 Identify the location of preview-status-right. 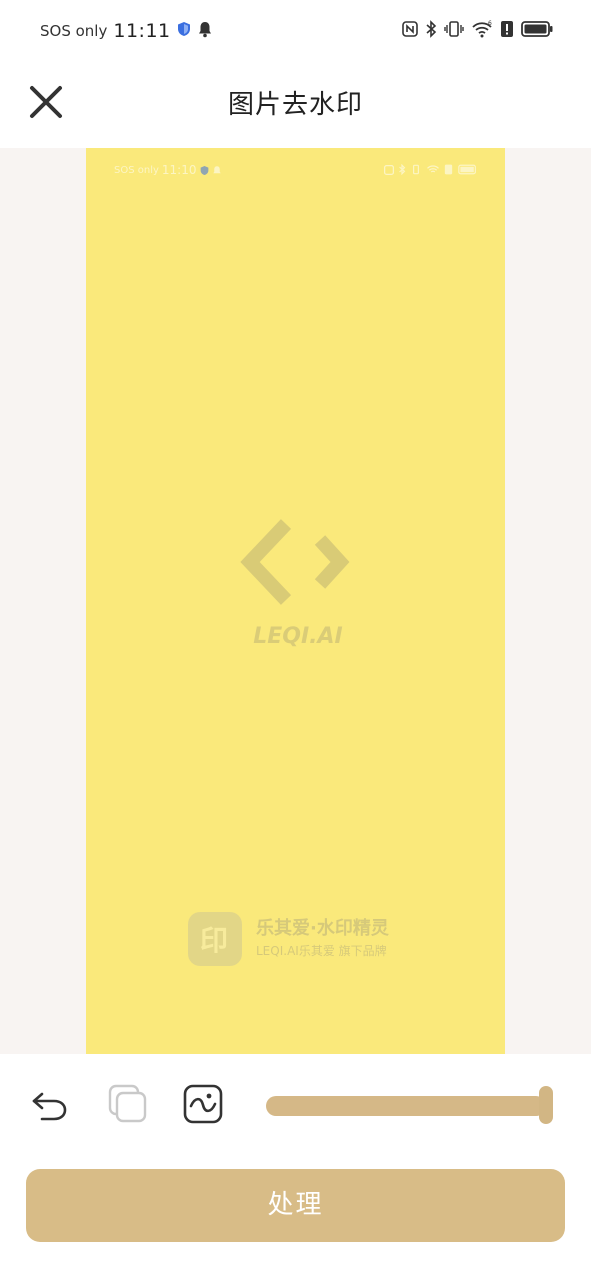
(431, 169).